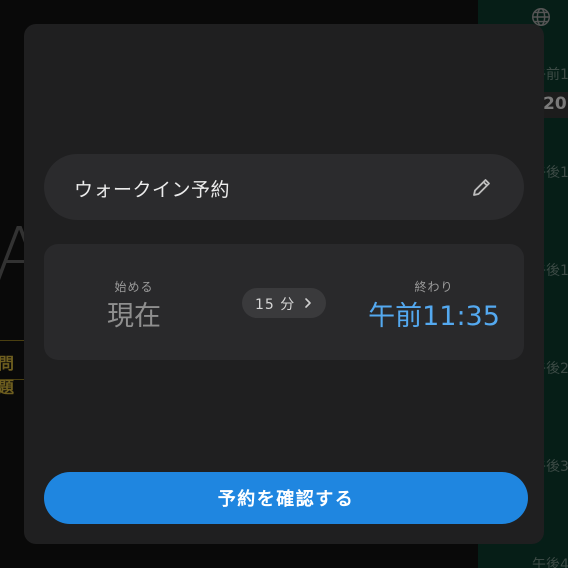 The image size is (568, 568). I want to click on confirm-reservation-label: 予約を確認する, so click(286, 499).